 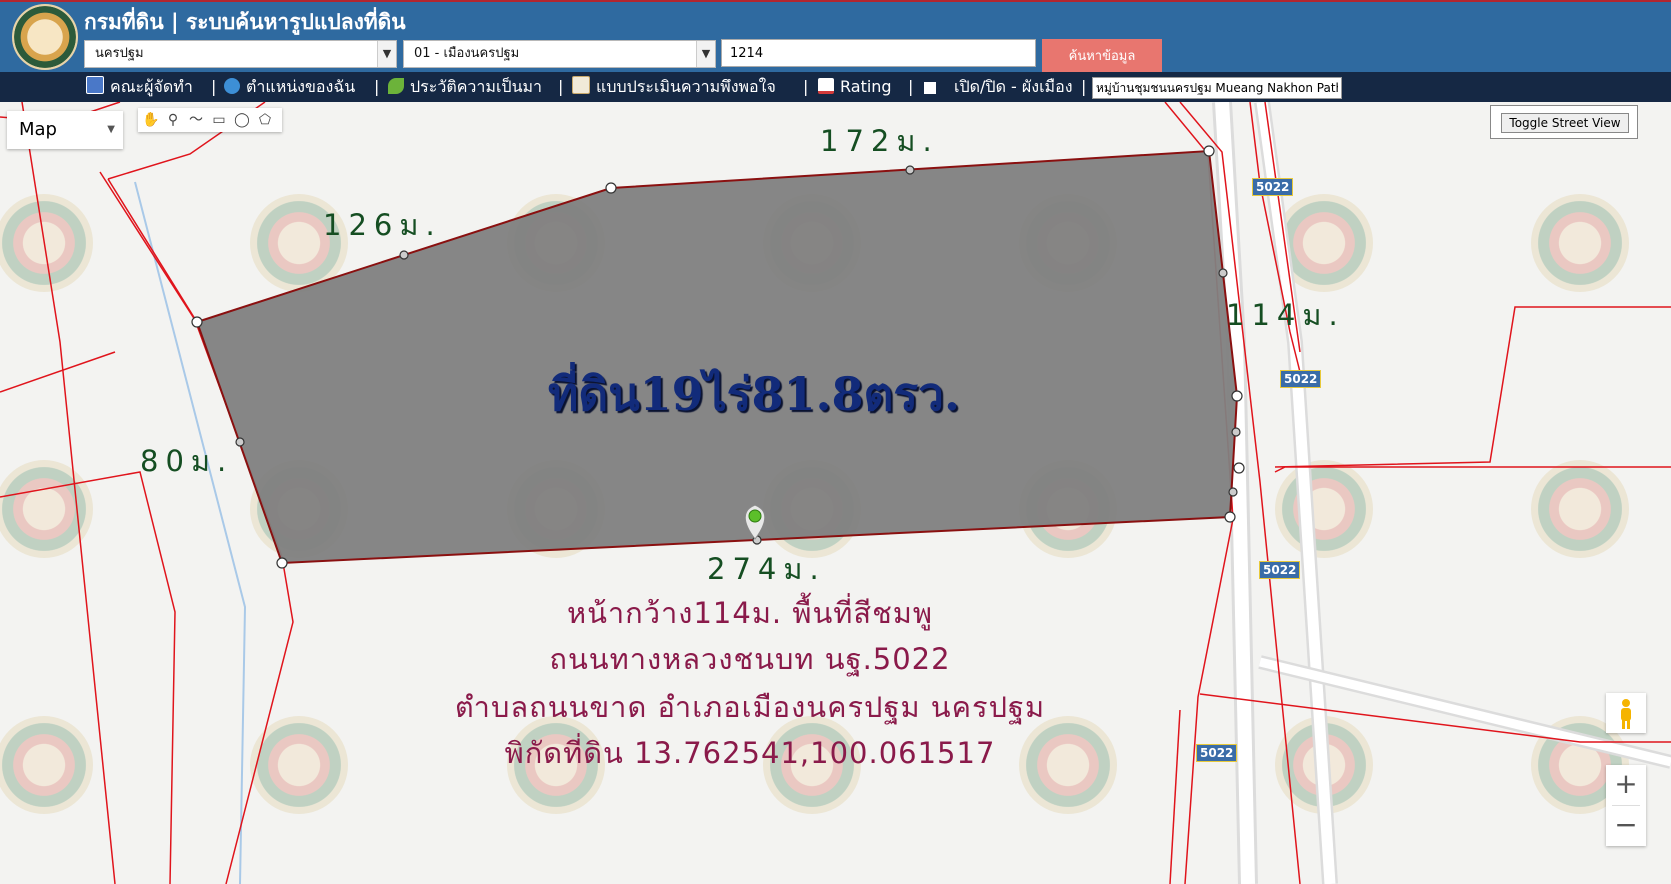 I want to click on dimension-label-top-left: 126ม., so click(x=382, y=225).